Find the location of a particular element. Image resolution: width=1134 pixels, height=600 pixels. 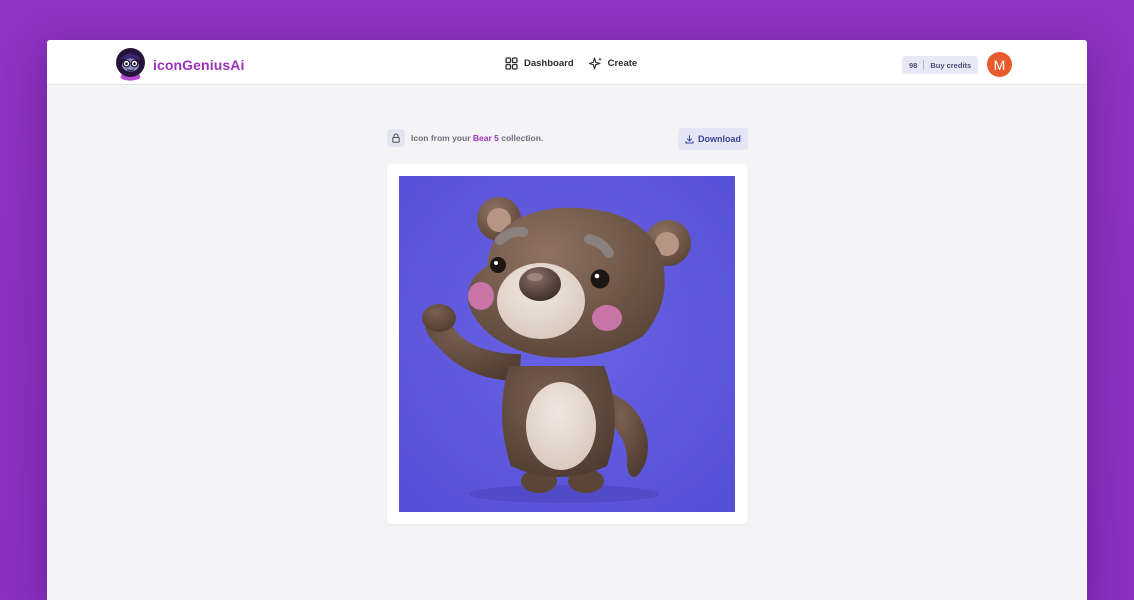

collection-info-text: Icon from your Bear 5 collection. is located at coordinates (477, 138).